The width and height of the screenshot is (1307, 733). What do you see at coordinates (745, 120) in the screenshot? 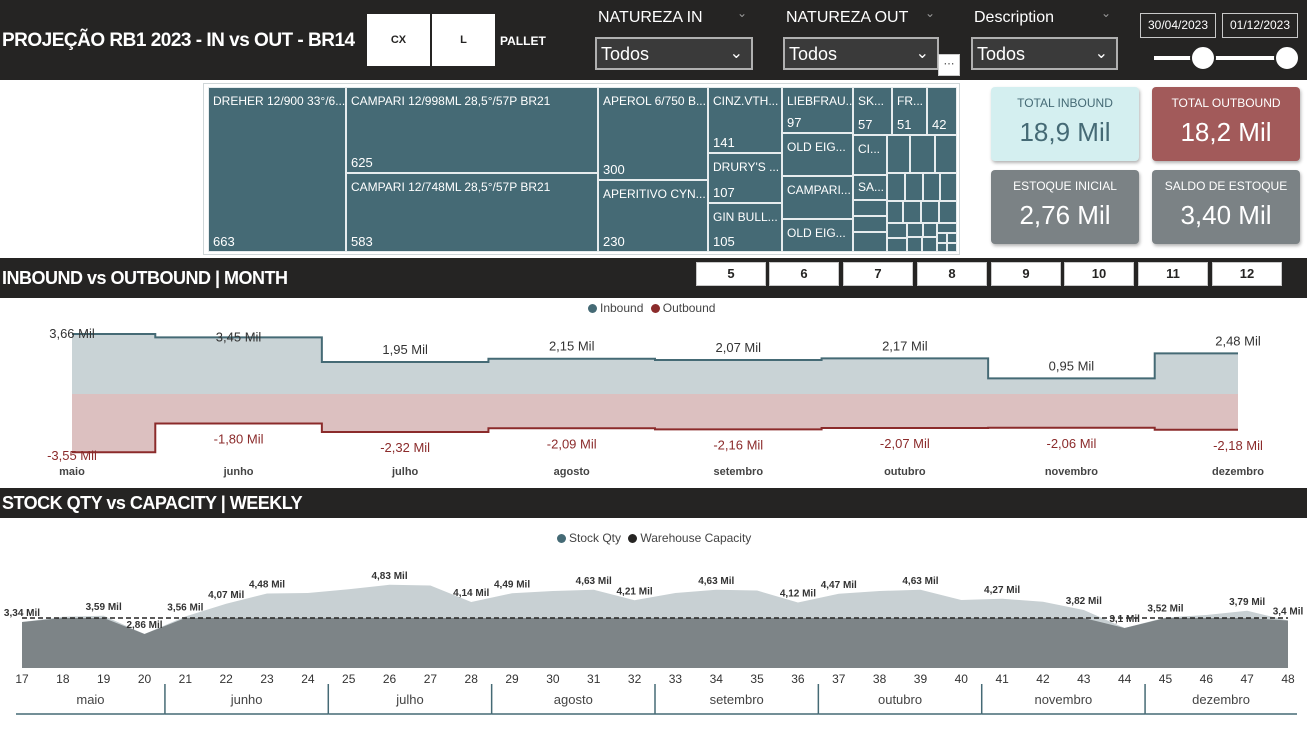
I see `treemap-tile: CINZ.VTH... 141` at bounding box center [745, 120].